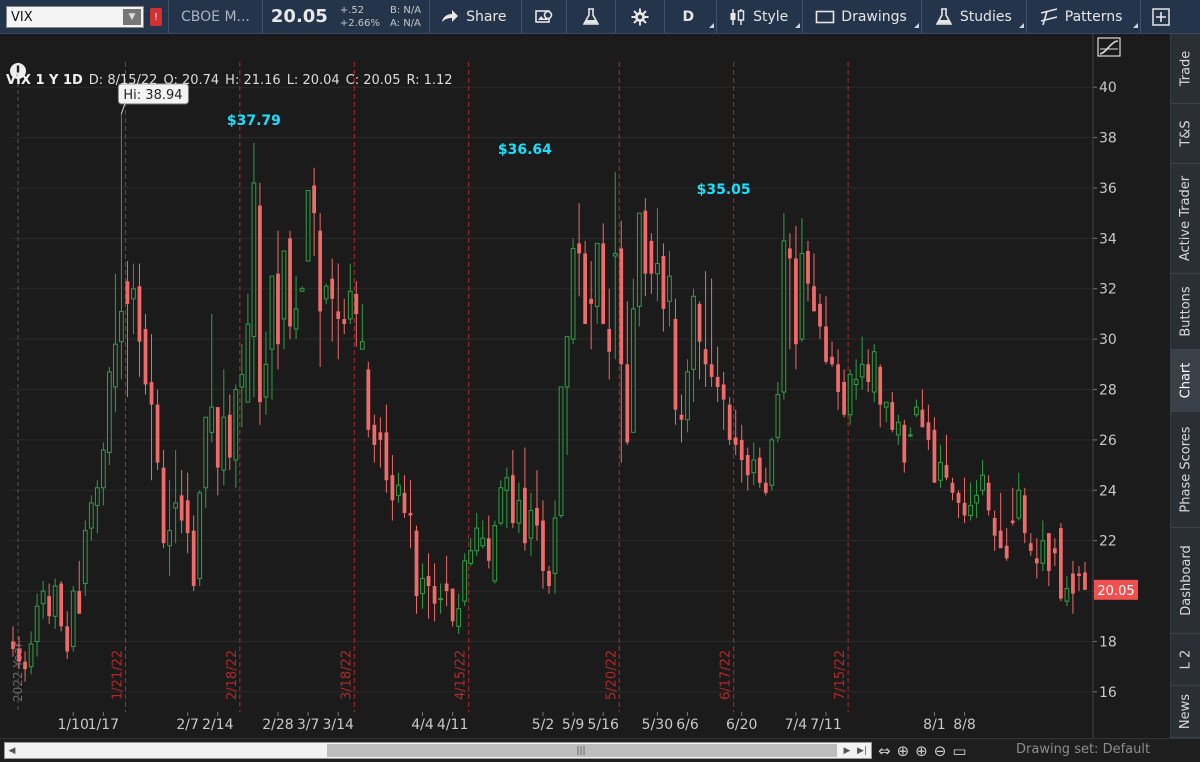  I want to click on period-button: D, so click(691, 16).